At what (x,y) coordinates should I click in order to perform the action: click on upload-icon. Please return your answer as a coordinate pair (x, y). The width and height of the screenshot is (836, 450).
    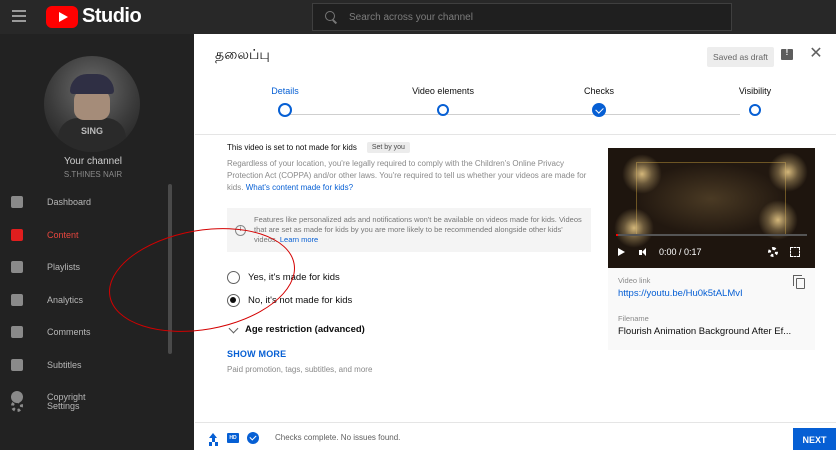
    Looking at the image, I should click on (213, 438).